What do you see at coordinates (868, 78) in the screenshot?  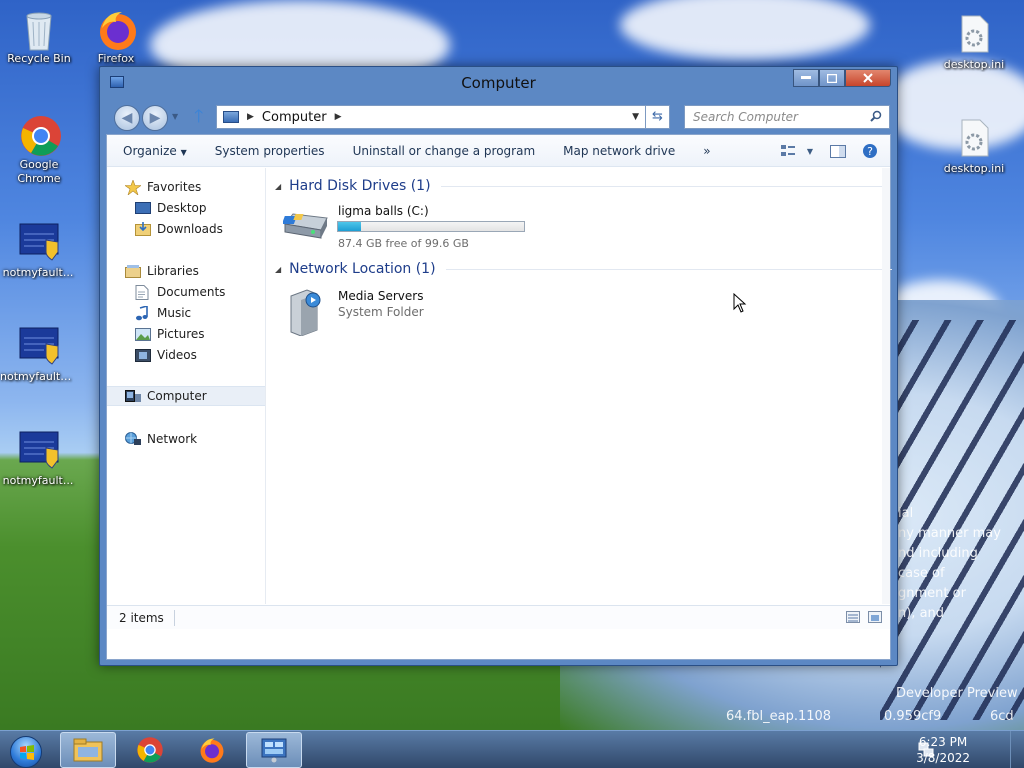 I see `close-button` at bounding box center [868, 78].